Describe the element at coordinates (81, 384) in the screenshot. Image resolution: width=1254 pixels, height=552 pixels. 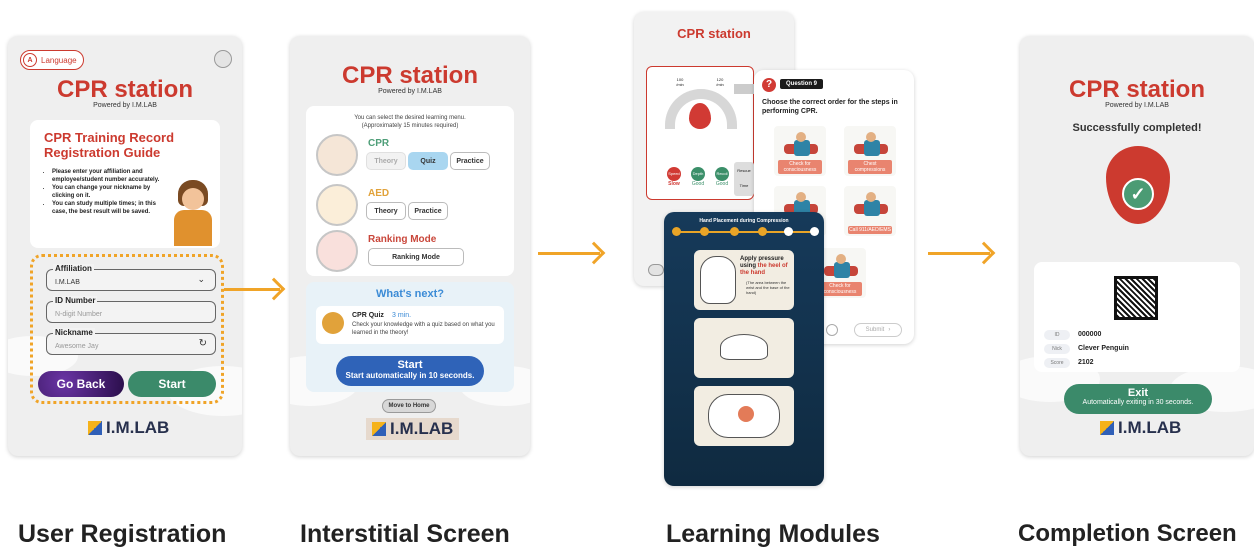
I see `go-back-button: Go Back` at that location.